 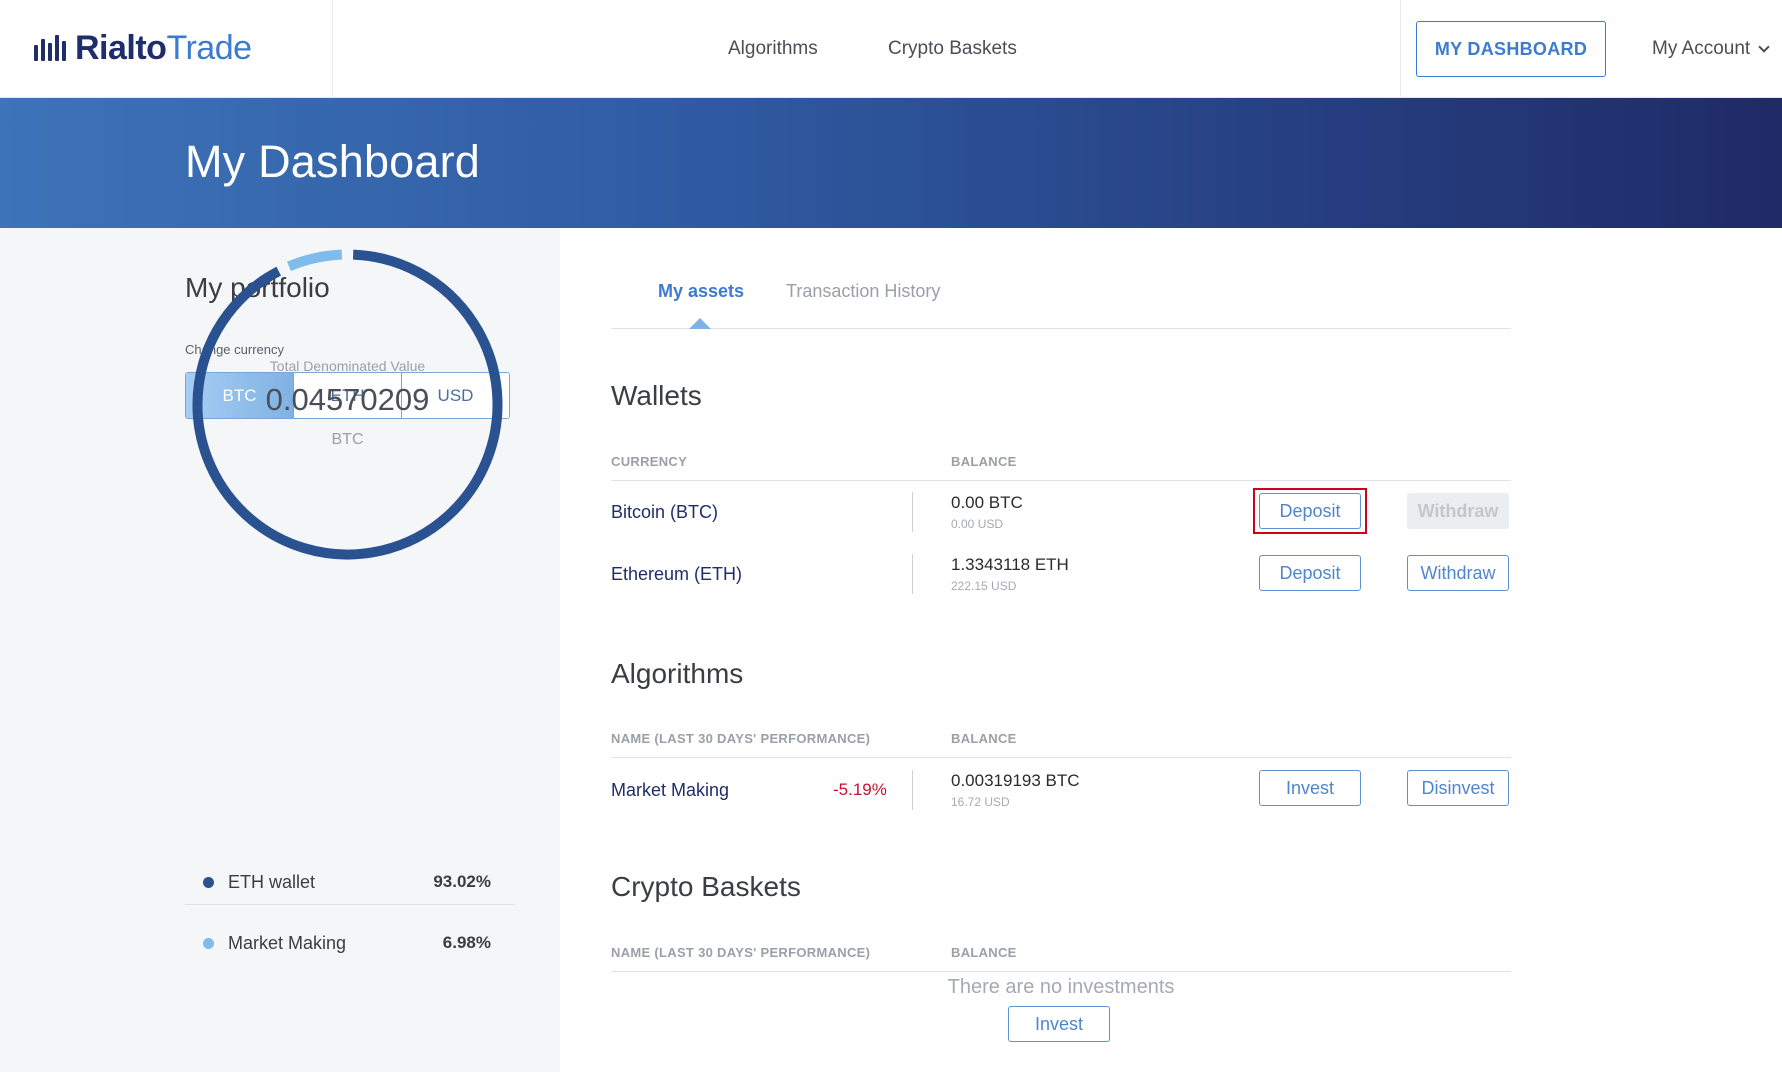 I want to click on algorithms-title: Algorithms, so click(x=677, y=673).